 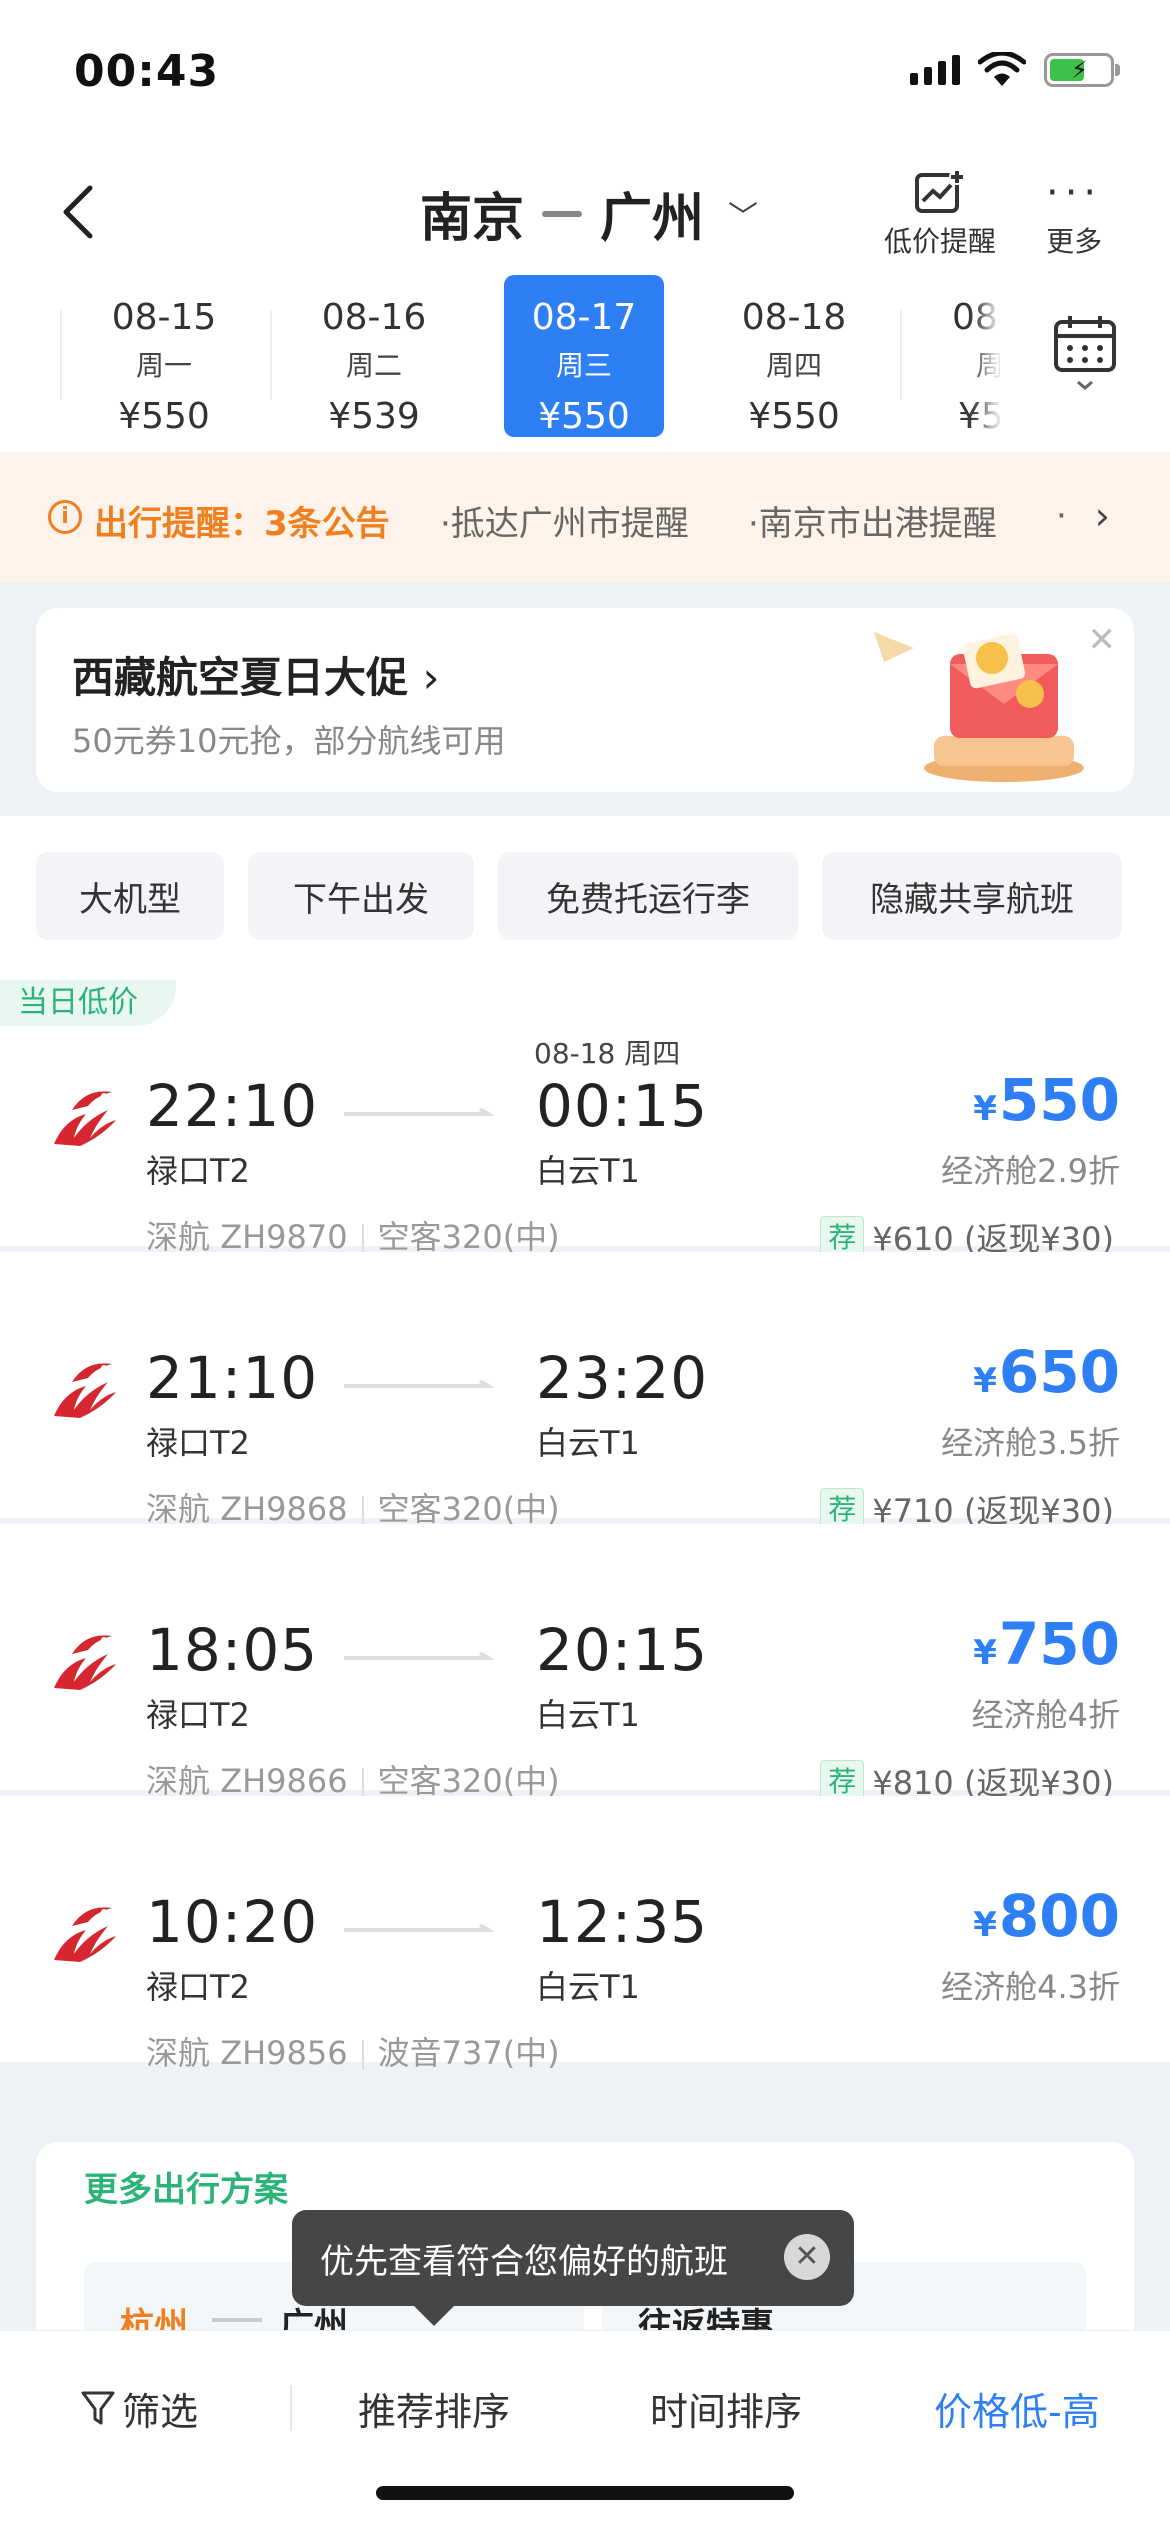 I want to click on notice-item: ·抵达广州市提醒, so click(x=564, y=520).